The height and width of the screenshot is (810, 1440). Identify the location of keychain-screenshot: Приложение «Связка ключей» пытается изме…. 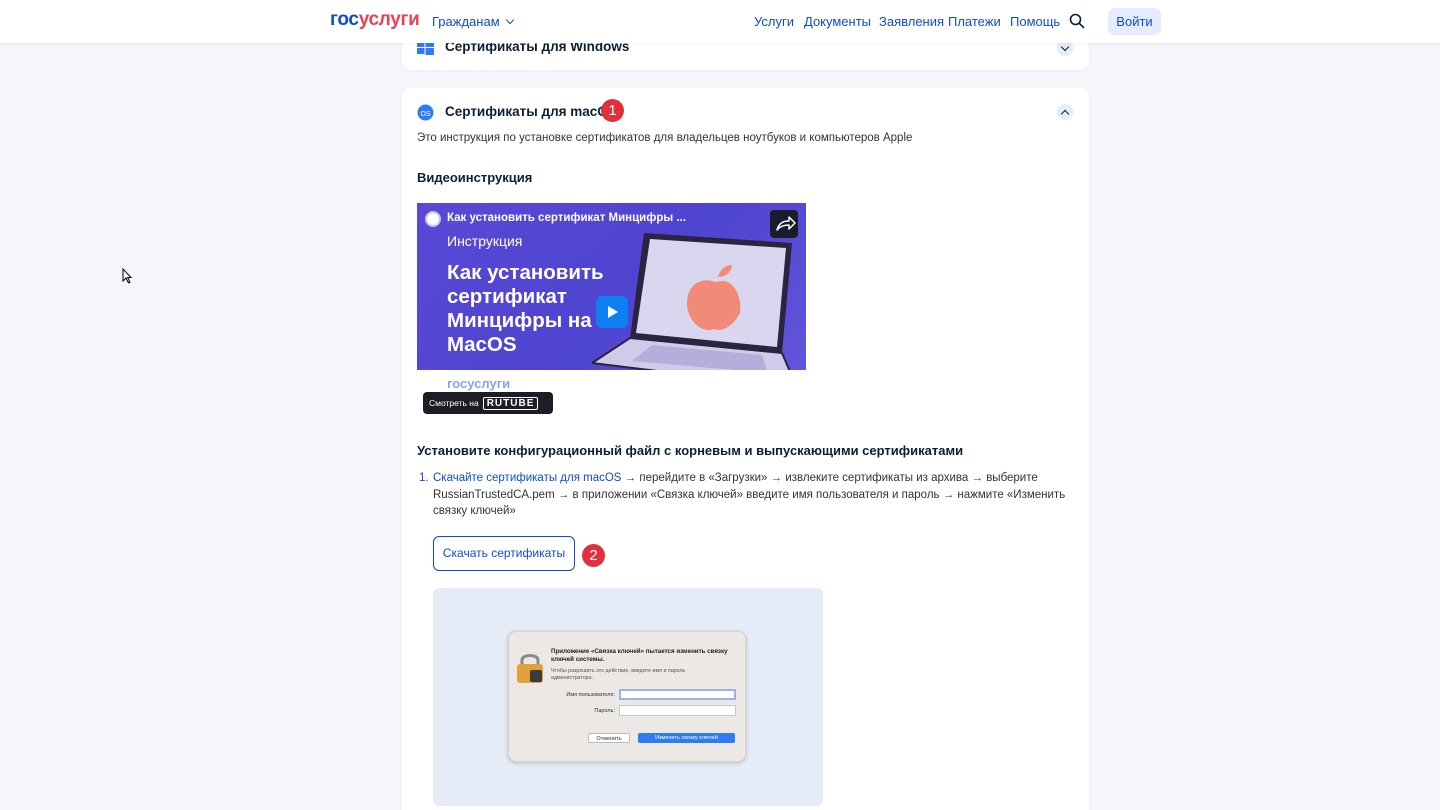
(628, 697).